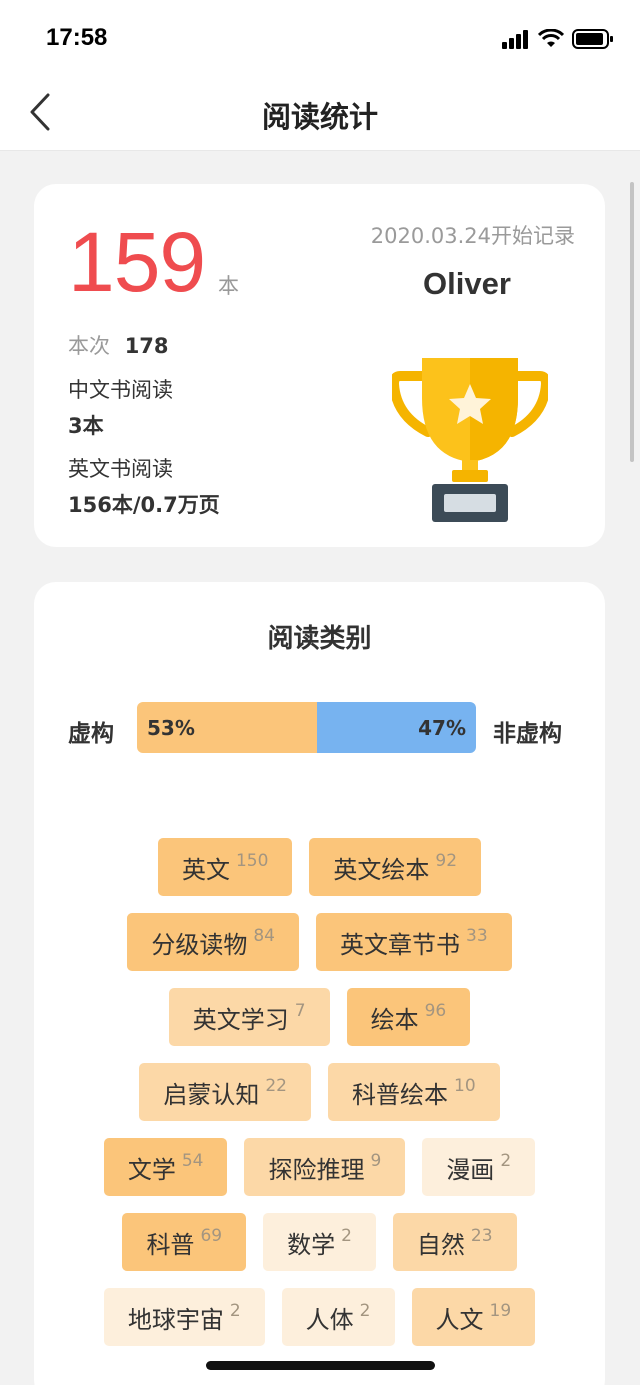 The image size is (640, 1385). I want to click on tag-row: 分级读物 84 英文章节书 33, so click(319, 942).